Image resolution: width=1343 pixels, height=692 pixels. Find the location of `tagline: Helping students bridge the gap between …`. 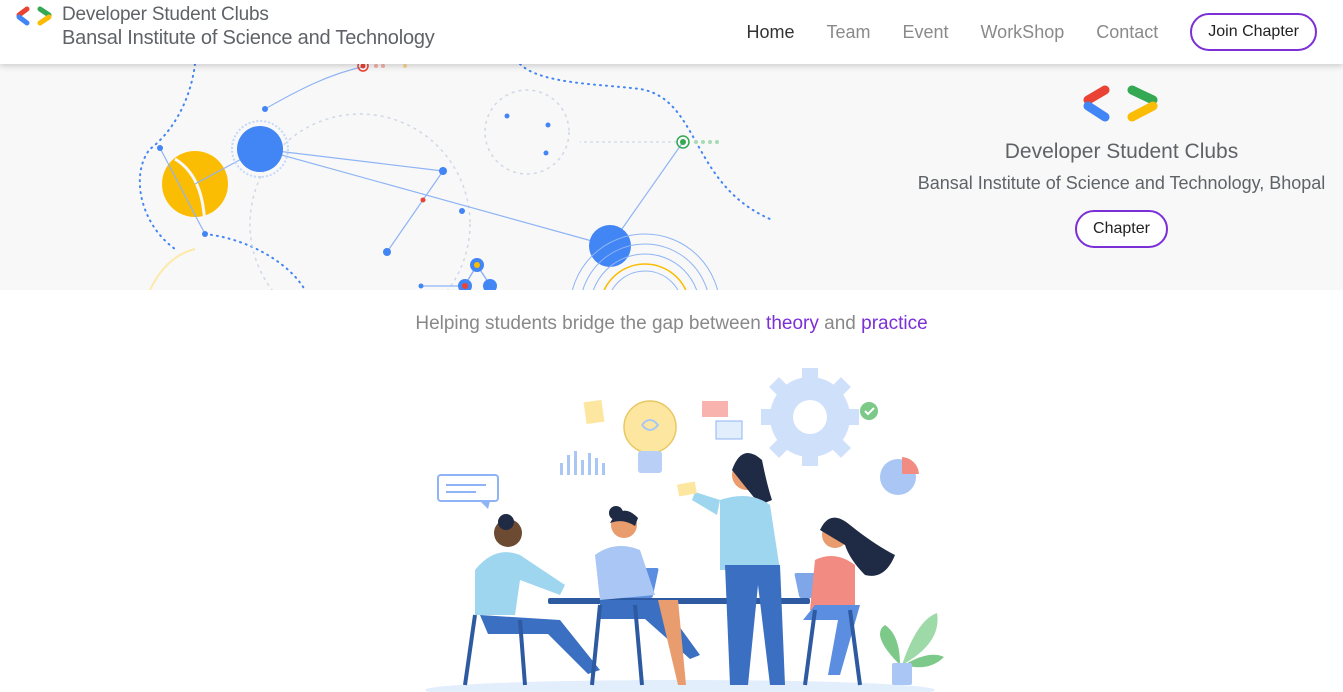

tagline: Helping students bridge the gap between … is located at coordinates (671, 324).